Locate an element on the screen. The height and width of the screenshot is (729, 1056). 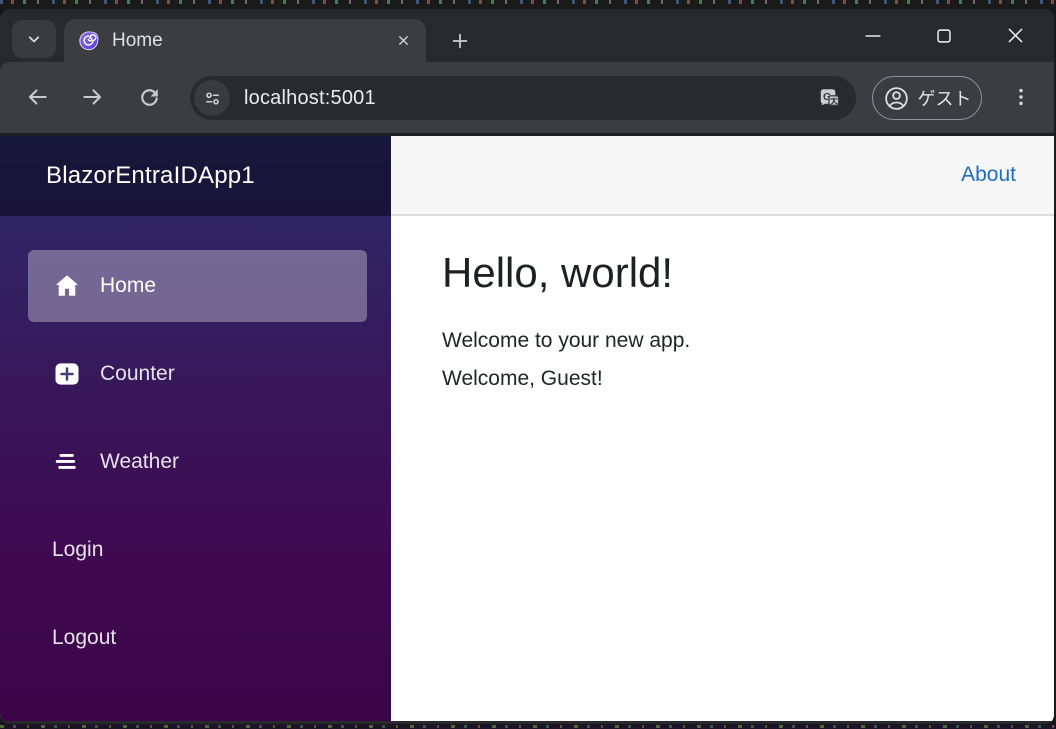
reload-button is located at coordinates (149, 97).